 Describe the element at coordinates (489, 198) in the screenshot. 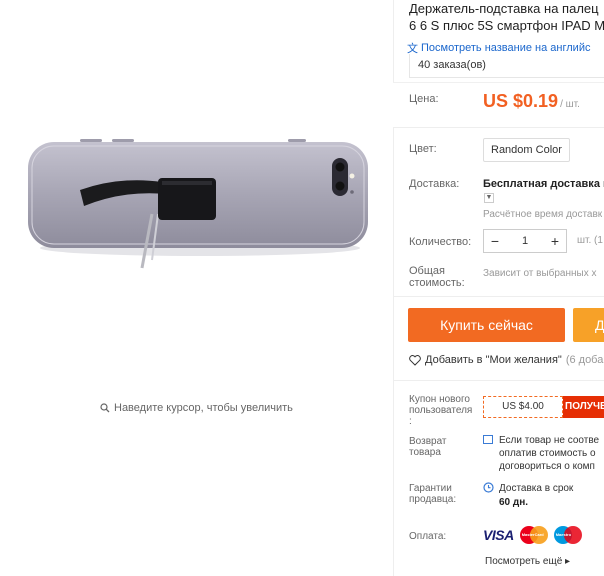

I see `chevron-down-icon: ▼` at that location.